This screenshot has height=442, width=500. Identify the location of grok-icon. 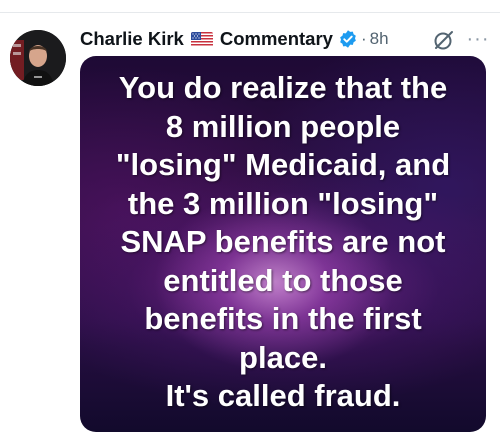
(444, 40).